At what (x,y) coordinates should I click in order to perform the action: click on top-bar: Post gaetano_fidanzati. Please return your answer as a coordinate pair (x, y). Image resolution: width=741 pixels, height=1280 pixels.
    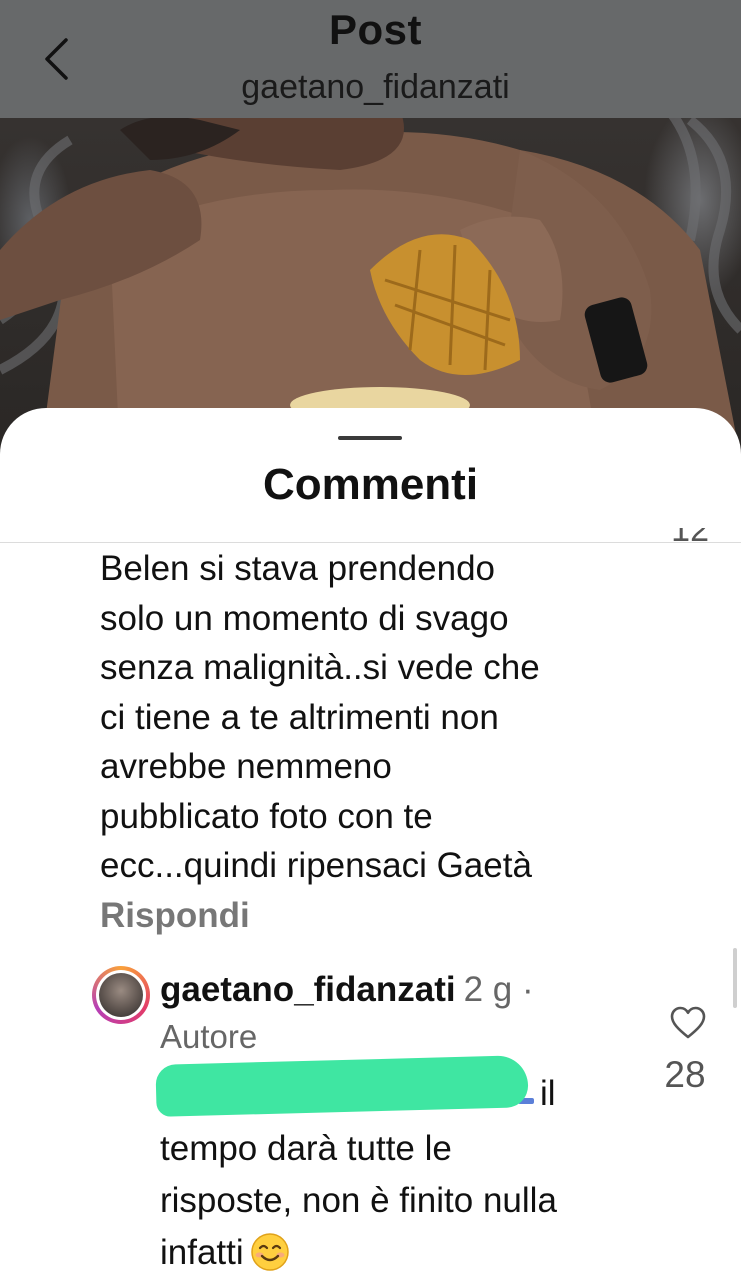
    Looking at the image, I should click on (370, 59).